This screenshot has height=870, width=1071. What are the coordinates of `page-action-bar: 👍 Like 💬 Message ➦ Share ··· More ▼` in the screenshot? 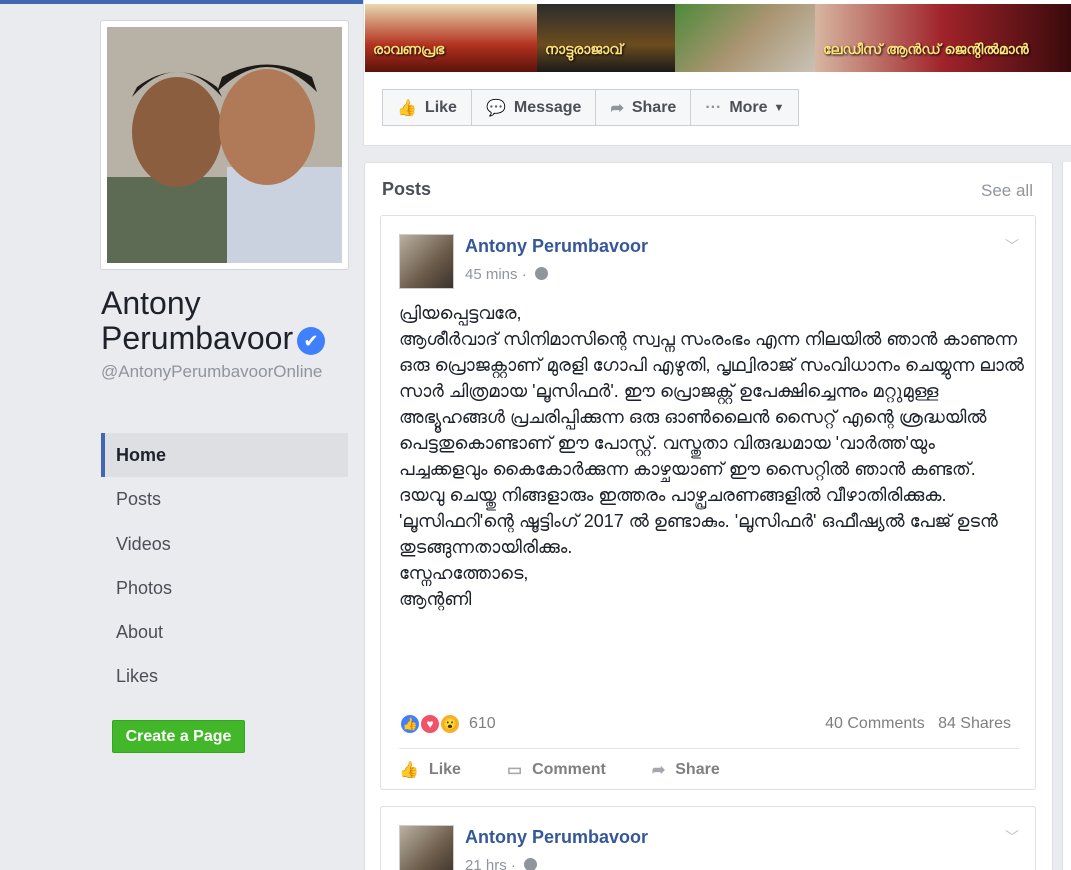 It's located at (591, 107).